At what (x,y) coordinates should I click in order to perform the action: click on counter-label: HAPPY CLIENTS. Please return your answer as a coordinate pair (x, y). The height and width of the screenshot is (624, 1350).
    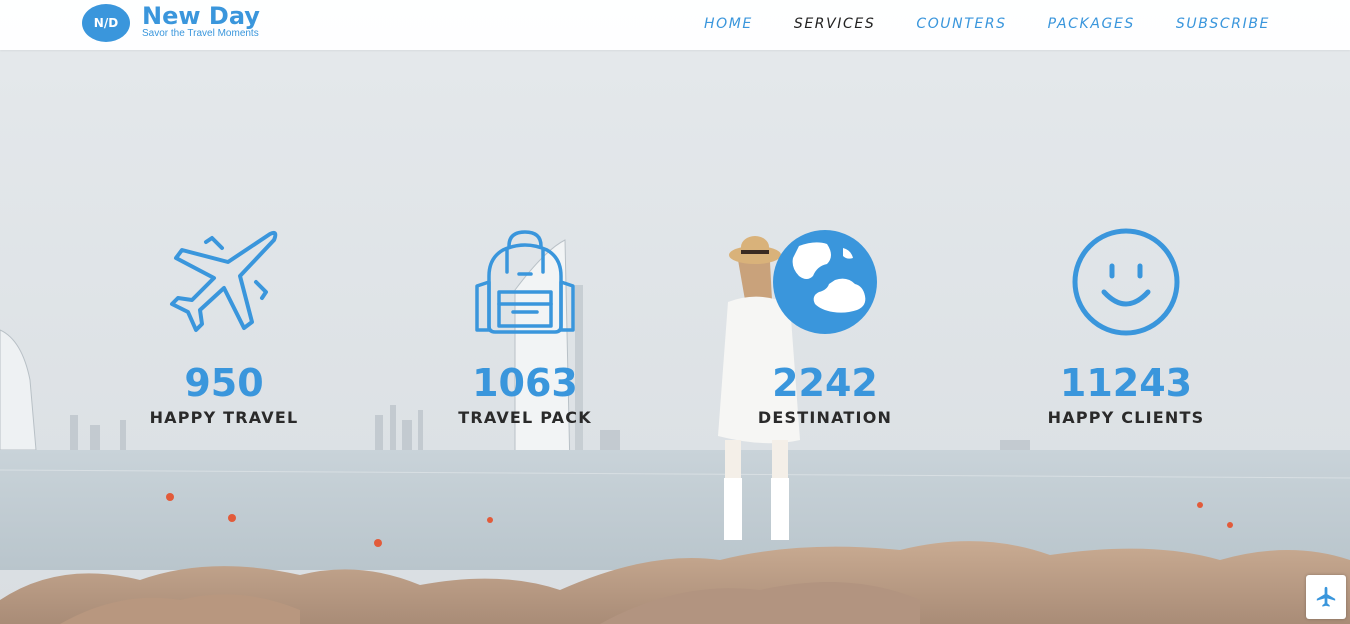
    Looking at the image, I should click on (1126, 417).